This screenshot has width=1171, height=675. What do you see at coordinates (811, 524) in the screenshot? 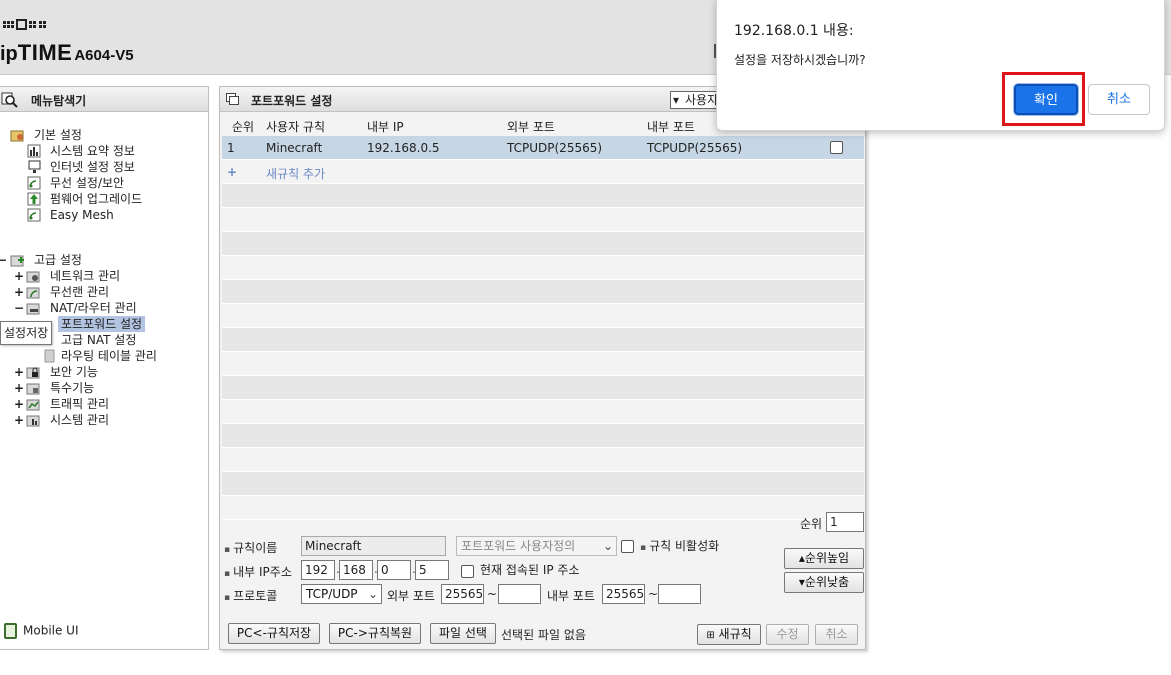
I see `rank-label: 순위` at bounding box center [811, 524].